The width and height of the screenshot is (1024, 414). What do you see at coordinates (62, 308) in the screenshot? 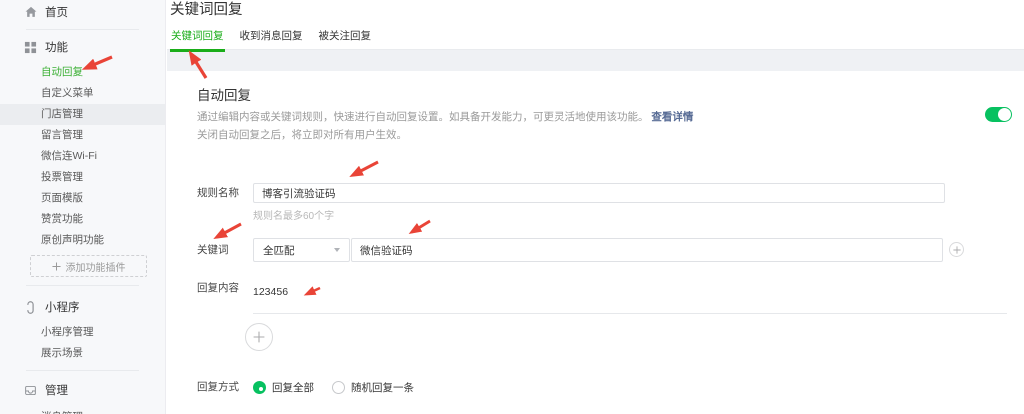
I see `sidebar-section-label: 小程序` at bounding box center [62, 308].